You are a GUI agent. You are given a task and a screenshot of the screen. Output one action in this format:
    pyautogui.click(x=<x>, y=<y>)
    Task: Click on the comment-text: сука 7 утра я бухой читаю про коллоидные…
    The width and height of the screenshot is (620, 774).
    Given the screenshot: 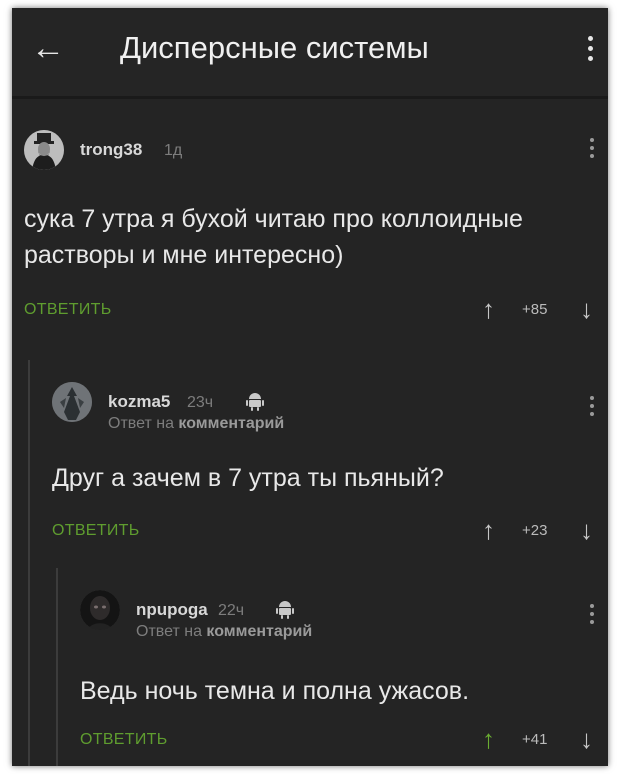 What is the action you would take?
    pyautogui.click(x=273, y=237)
    